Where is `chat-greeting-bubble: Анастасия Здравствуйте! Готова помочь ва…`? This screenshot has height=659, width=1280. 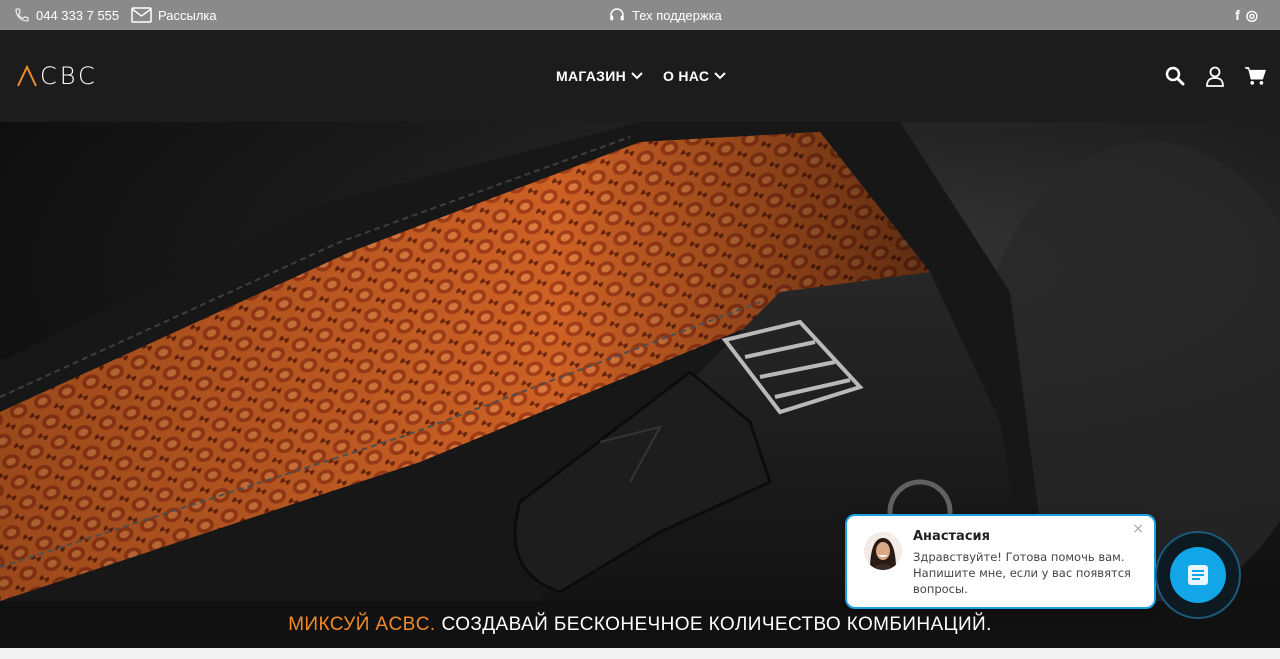
chat-greeting-bubble: Анастасия Здравствуйте! Готова помочь ва… is located at coordinates (1004, 561).